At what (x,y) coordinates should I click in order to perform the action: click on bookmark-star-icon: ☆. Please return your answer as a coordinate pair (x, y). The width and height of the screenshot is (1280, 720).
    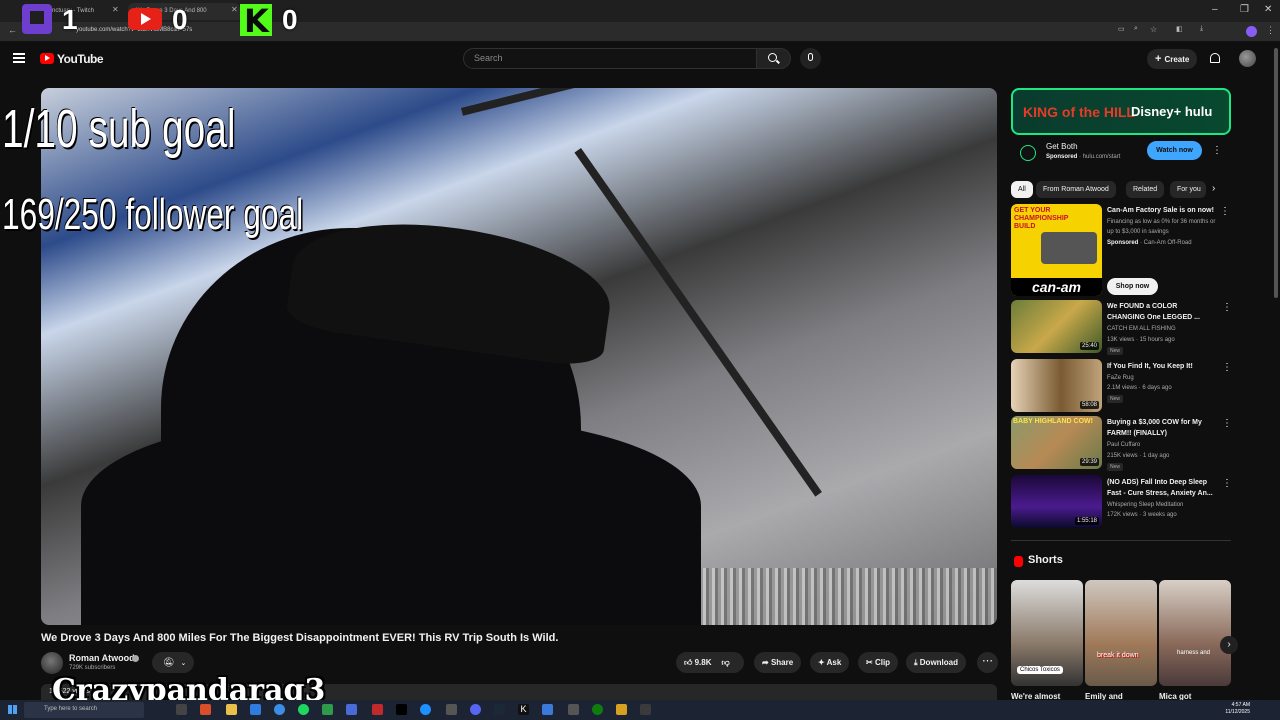
    Looking at the image, I should click on (1153, 29).